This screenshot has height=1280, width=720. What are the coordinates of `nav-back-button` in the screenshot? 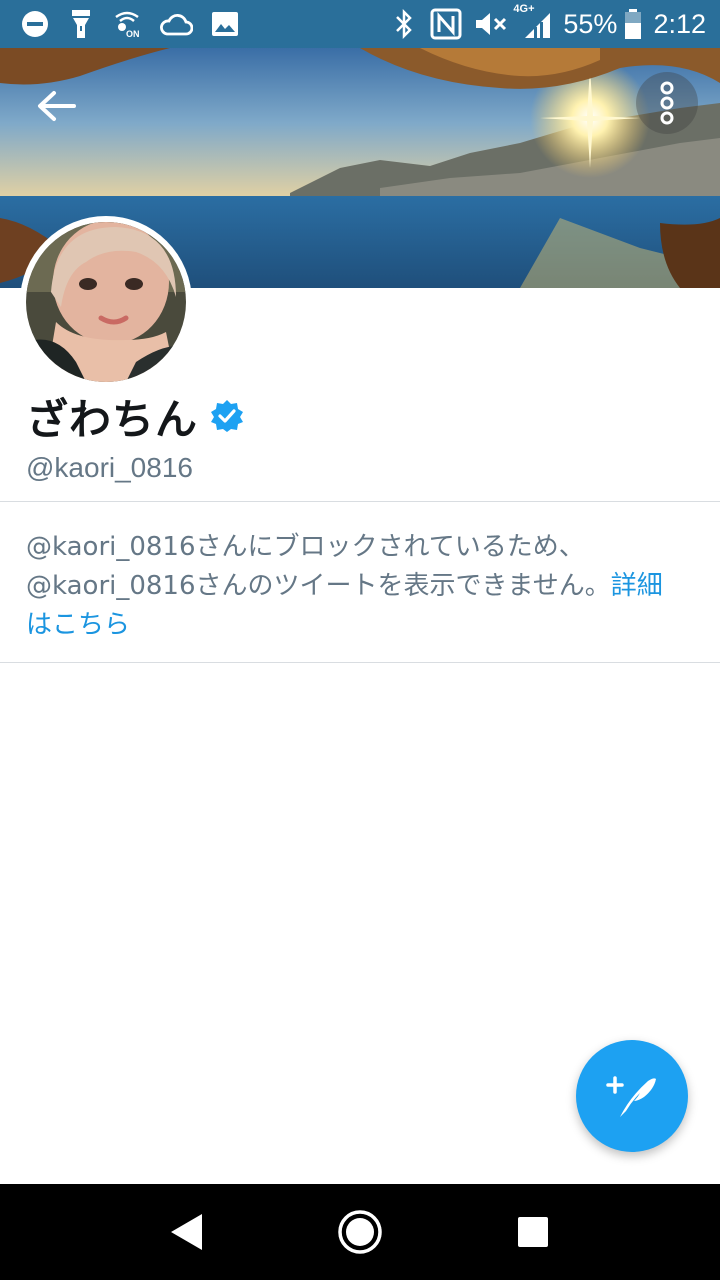 It's located at (187, 1232).